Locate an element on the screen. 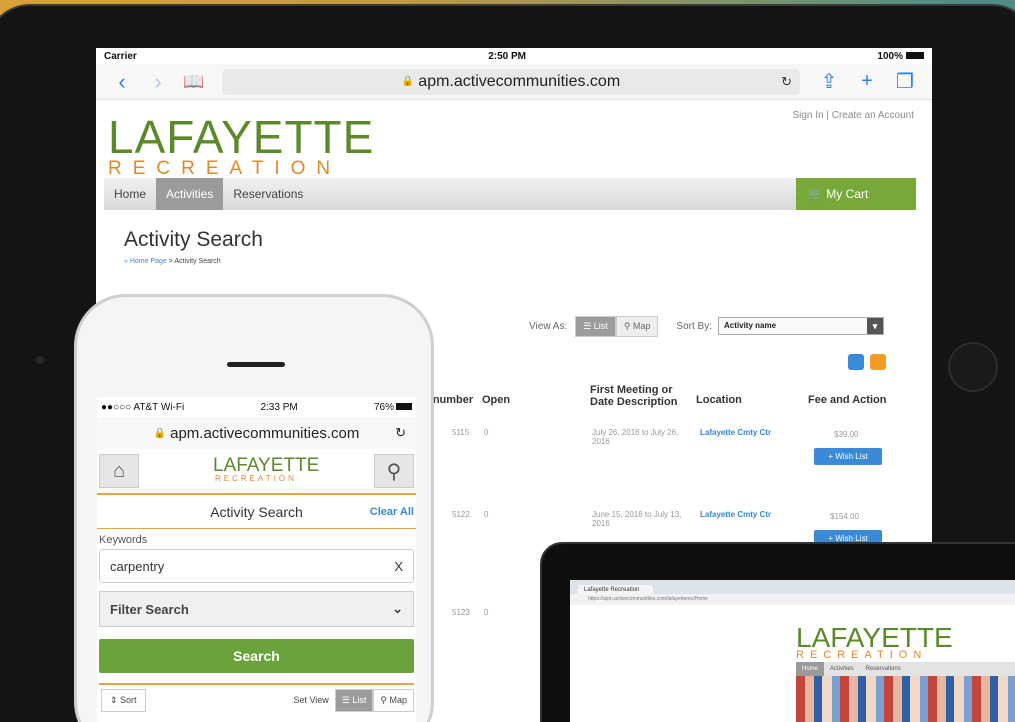 The image size is (1015, 722). sort-button: ⇕ Sort is located at coordinates (123, 700).